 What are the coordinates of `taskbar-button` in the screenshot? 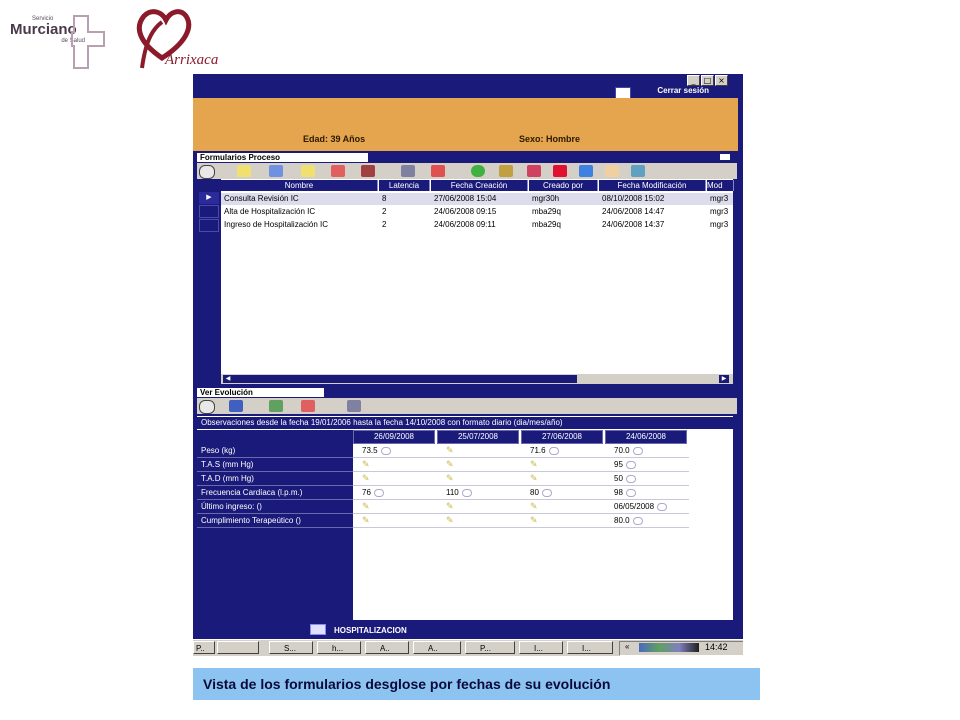 It's located at (238, 647).